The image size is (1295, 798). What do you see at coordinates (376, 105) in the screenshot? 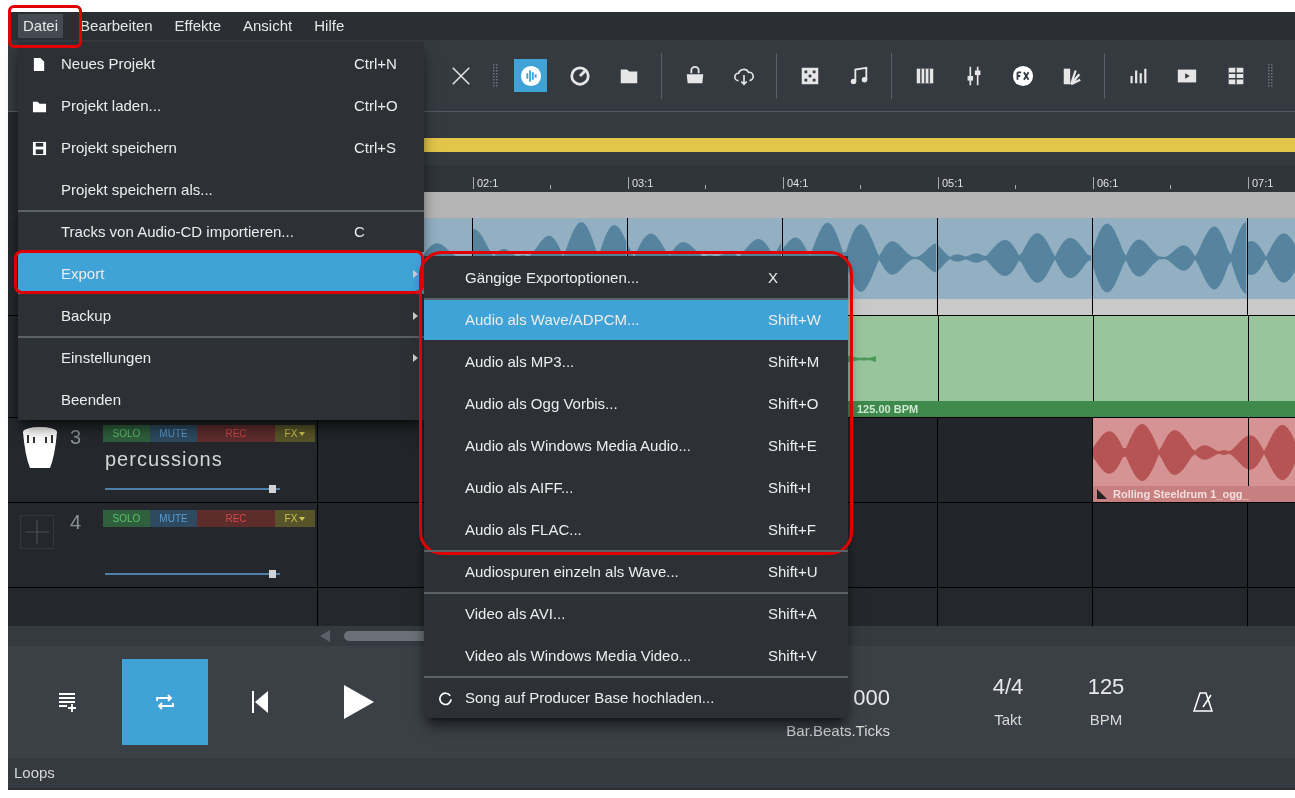
I see `shortcut-label: Ctrl+O` at bounding box center [376, 105].